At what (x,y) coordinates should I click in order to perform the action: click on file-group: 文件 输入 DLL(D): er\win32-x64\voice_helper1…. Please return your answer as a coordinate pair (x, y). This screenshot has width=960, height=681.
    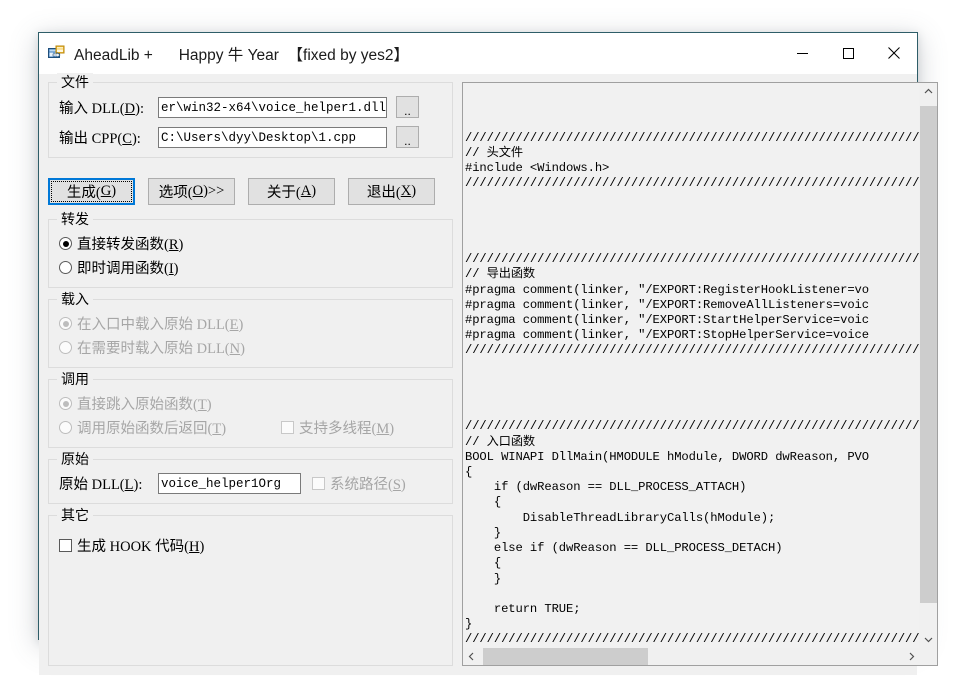
    Looking at the image, I should click on (250, 115).